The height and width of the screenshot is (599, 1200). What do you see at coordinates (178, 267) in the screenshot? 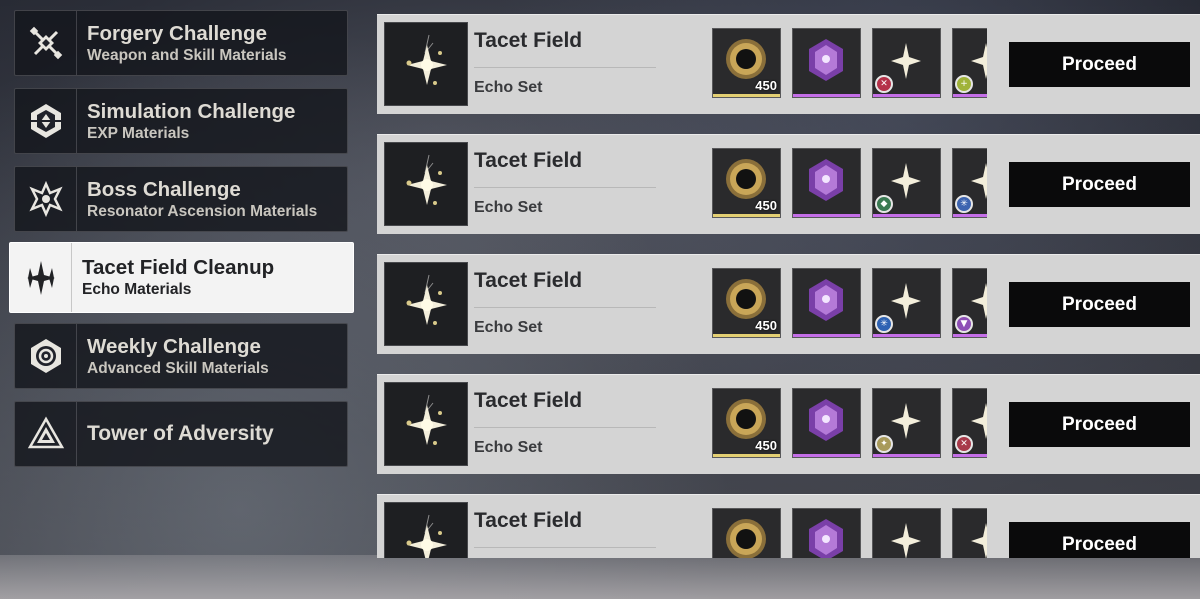
I see `sidebar-item-title: Tacet Field Cleanup` at bounding box center [178, 267].